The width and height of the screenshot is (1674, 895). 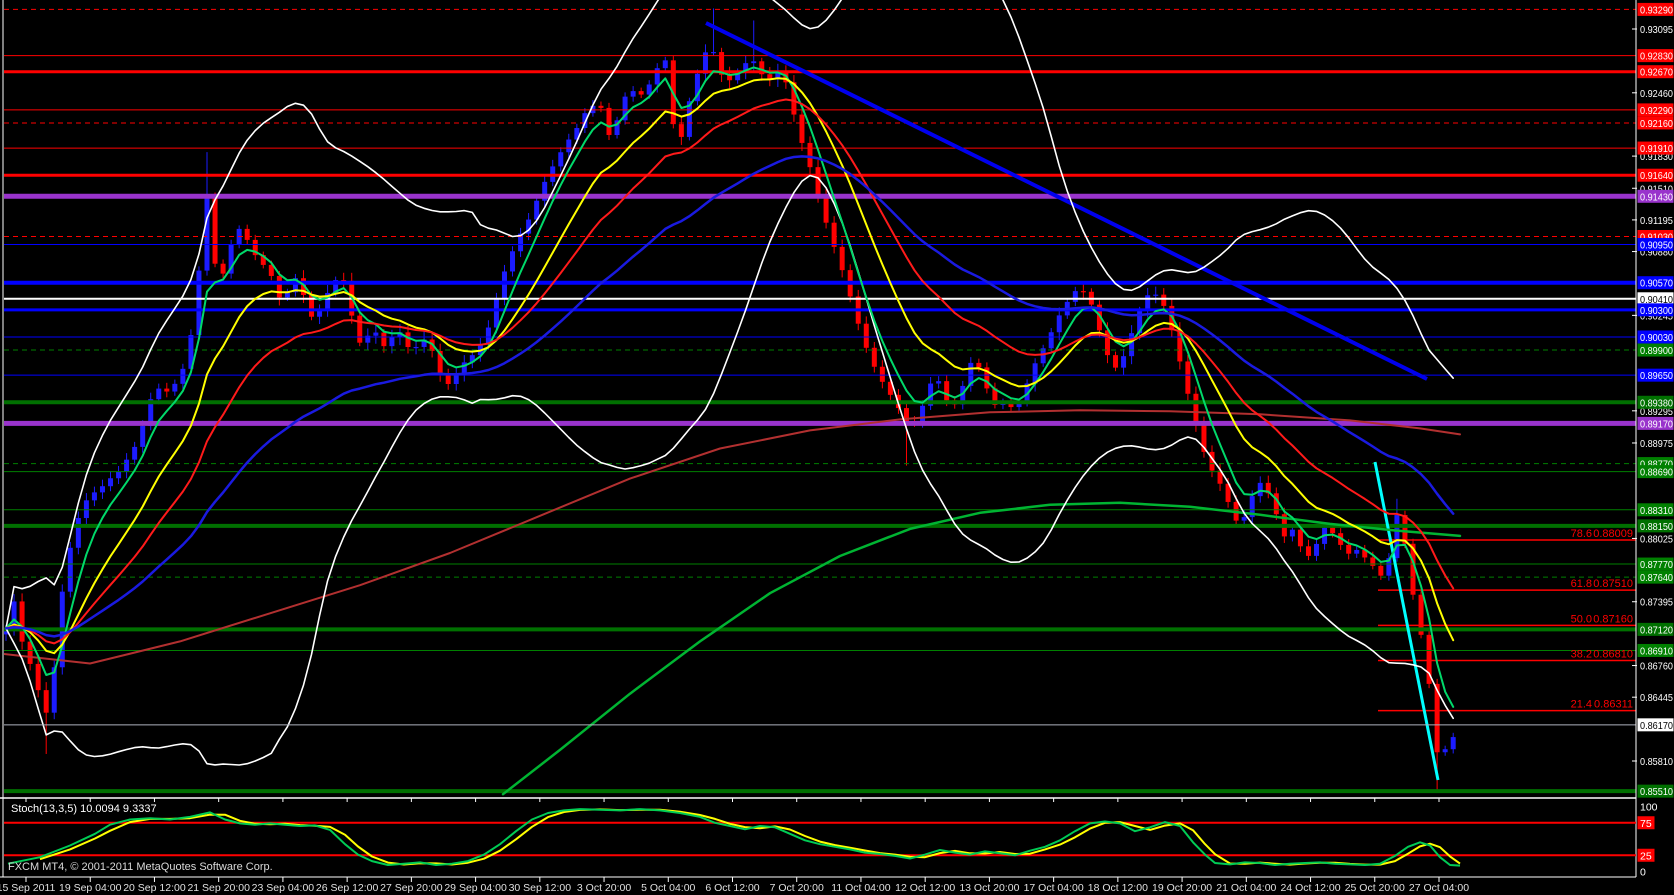 I want to click on stoch-scale-label: 0, so click(x=1643, y=873).